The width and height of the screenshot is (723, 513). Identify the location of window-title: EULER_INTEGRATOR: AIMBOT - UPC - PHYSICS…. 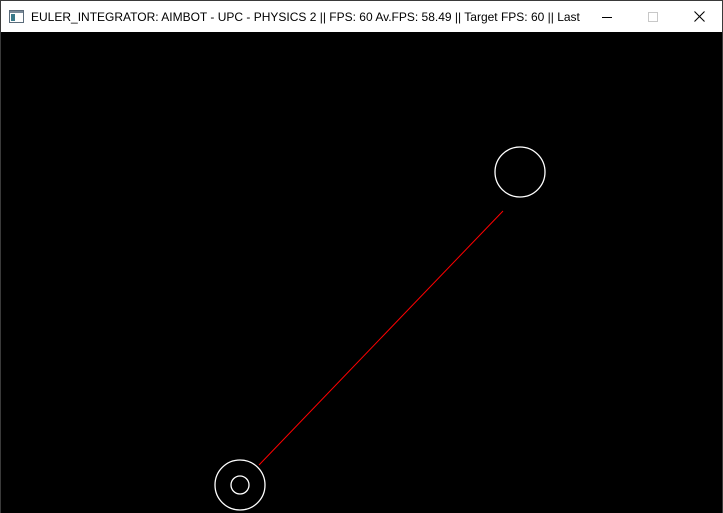
(307, 16).